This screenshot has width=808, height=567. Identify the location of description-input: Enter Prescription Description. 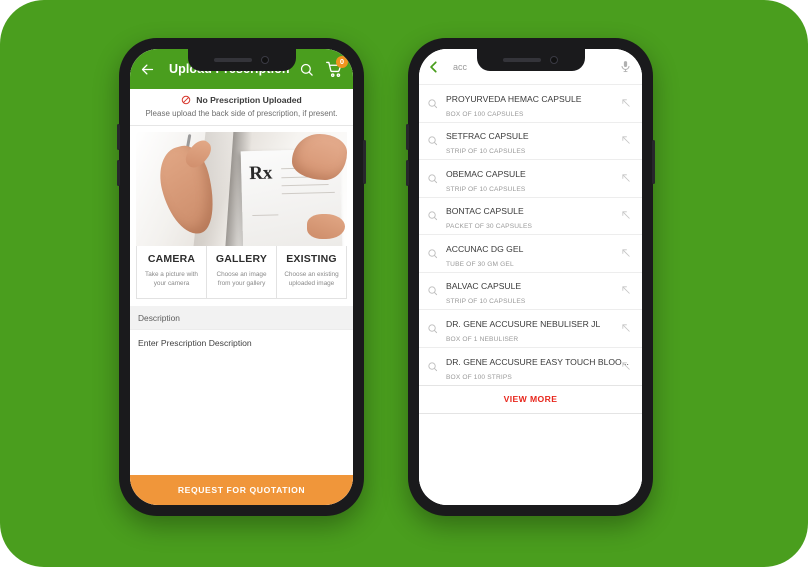
(241, 401).